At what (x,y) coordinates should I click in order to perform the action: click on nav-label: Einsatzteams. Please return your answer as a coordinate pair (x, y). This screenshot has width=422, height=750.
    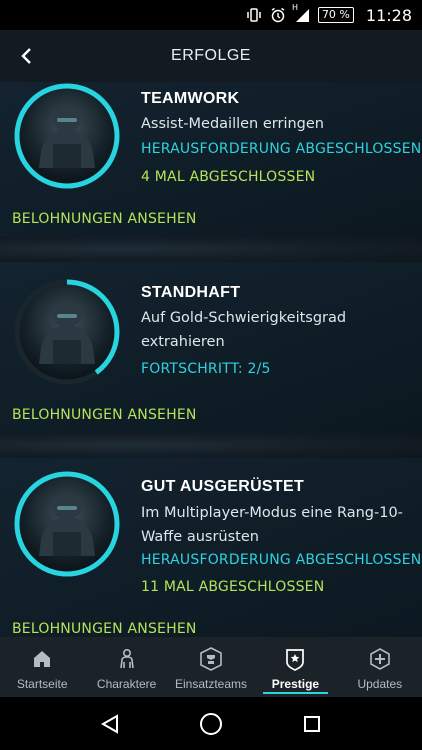
    Looking at the image, I should click on (211, 684).